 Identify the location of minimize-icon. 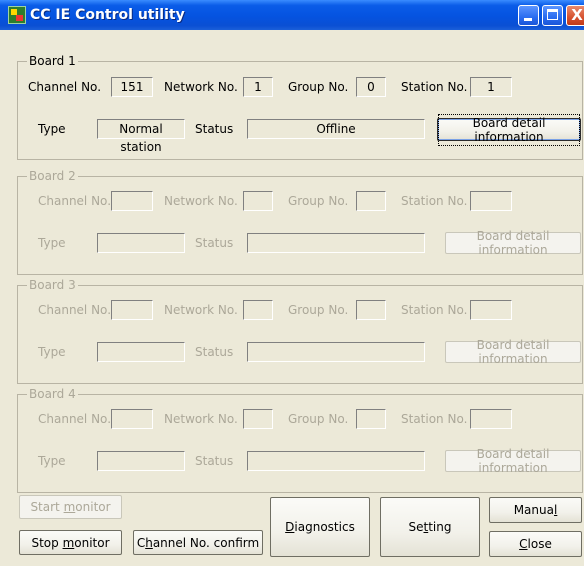
(528, 19).